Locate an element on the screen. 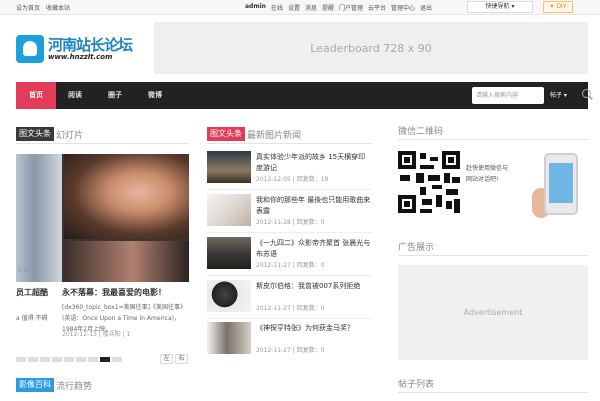  wechat-promo-line-2: 网站对话吧! is located at coordinates (482, 179).